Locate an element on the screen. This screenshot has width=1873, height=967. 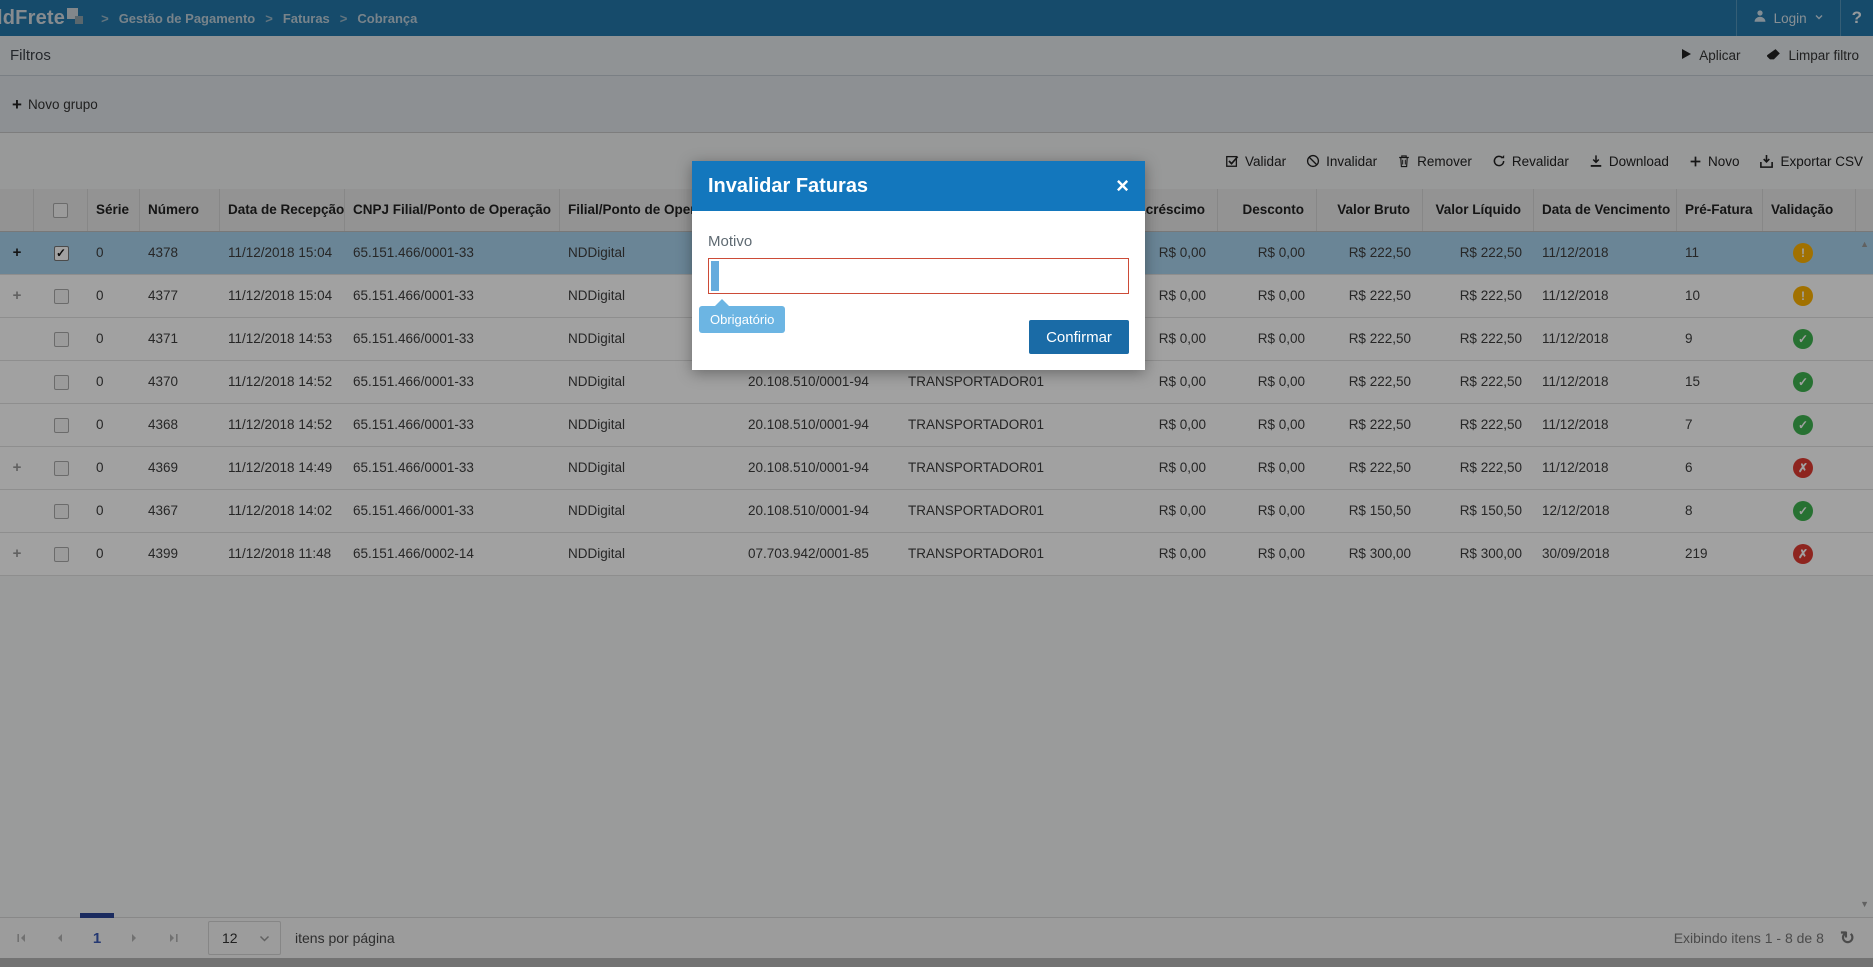
motivo-label: Motivo is located at coordinates (730, 241).